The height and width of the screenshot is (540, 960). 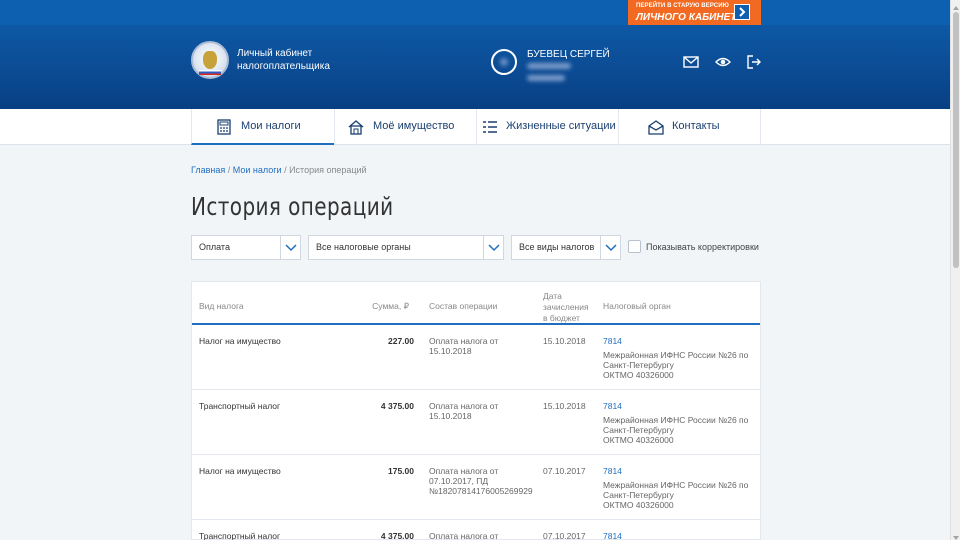 What do you see at coordinates (955, 535) in the screenshot?
I see `scroll-down-icon` at bounding box center [955, 535].